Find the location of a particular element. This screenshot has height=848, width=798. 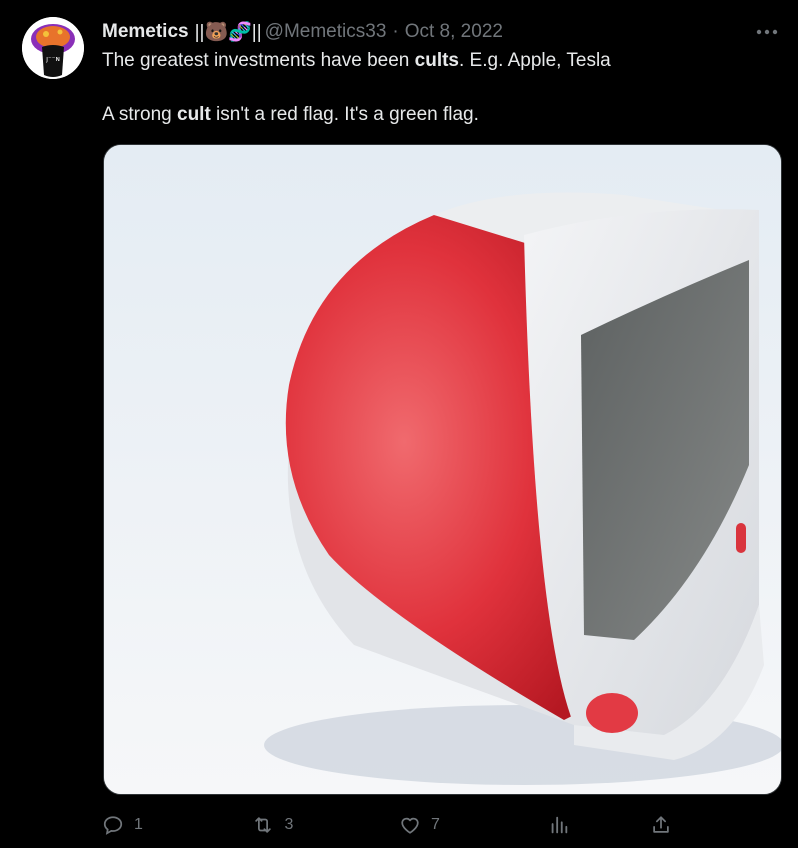

bold-text: cult is located at coordinates (194, 114).